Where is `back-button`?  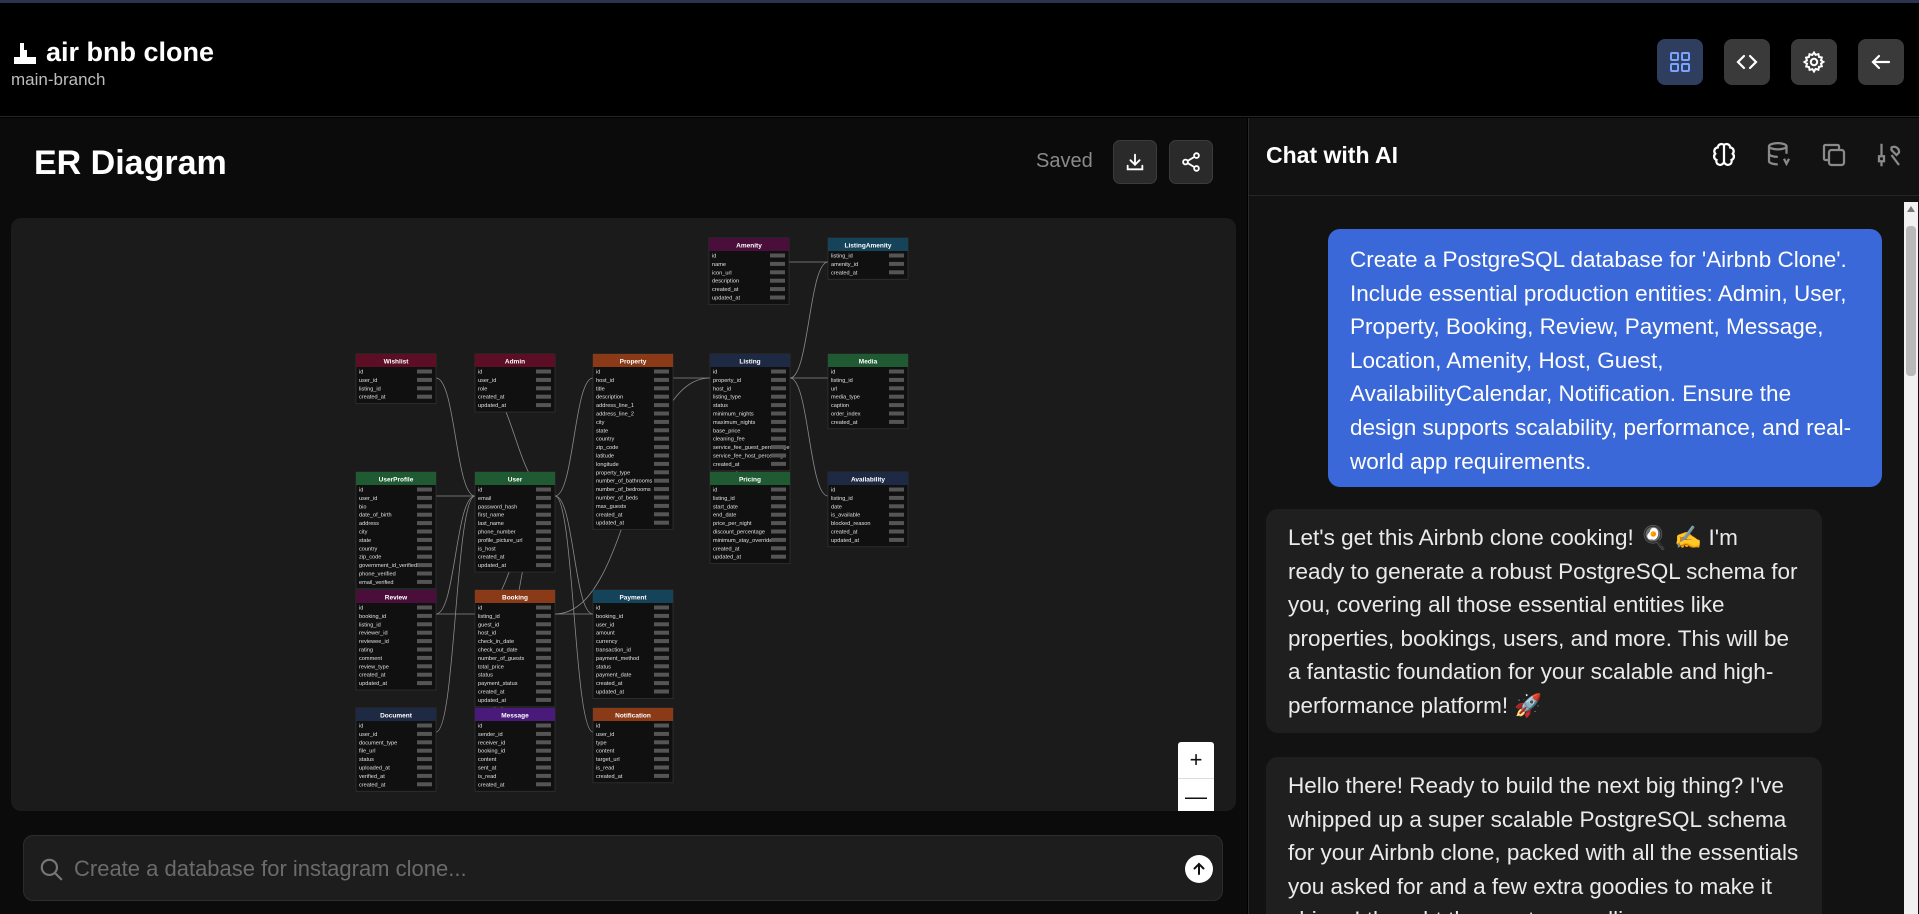 back-button is located at coordinates (1881, 62).